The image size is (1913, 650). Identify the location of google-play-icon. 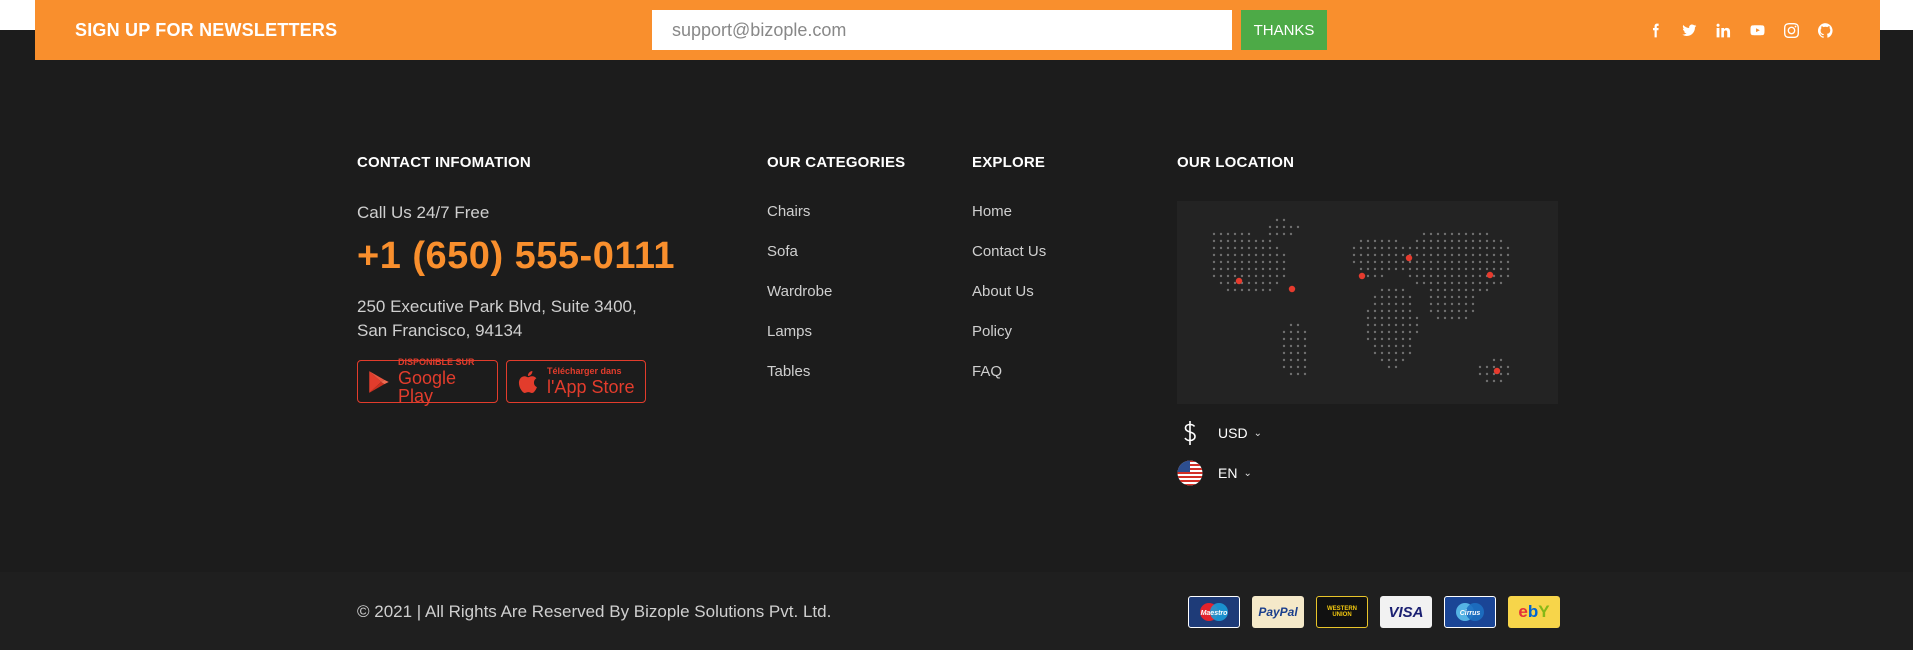
(379, 381).